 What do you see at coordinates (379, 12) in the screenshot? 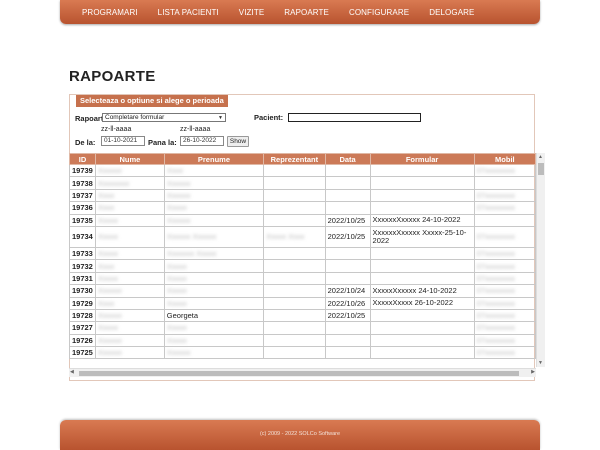
I see `nav-configurare: CONFIGURARE` at bounding box center [379, 12].